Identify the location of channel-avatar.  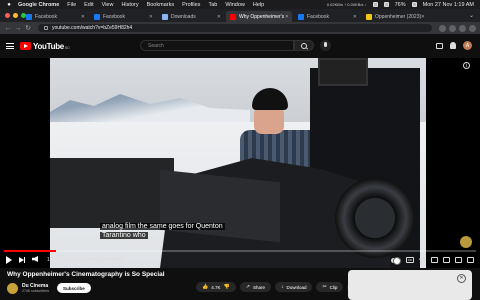
(12, 288).